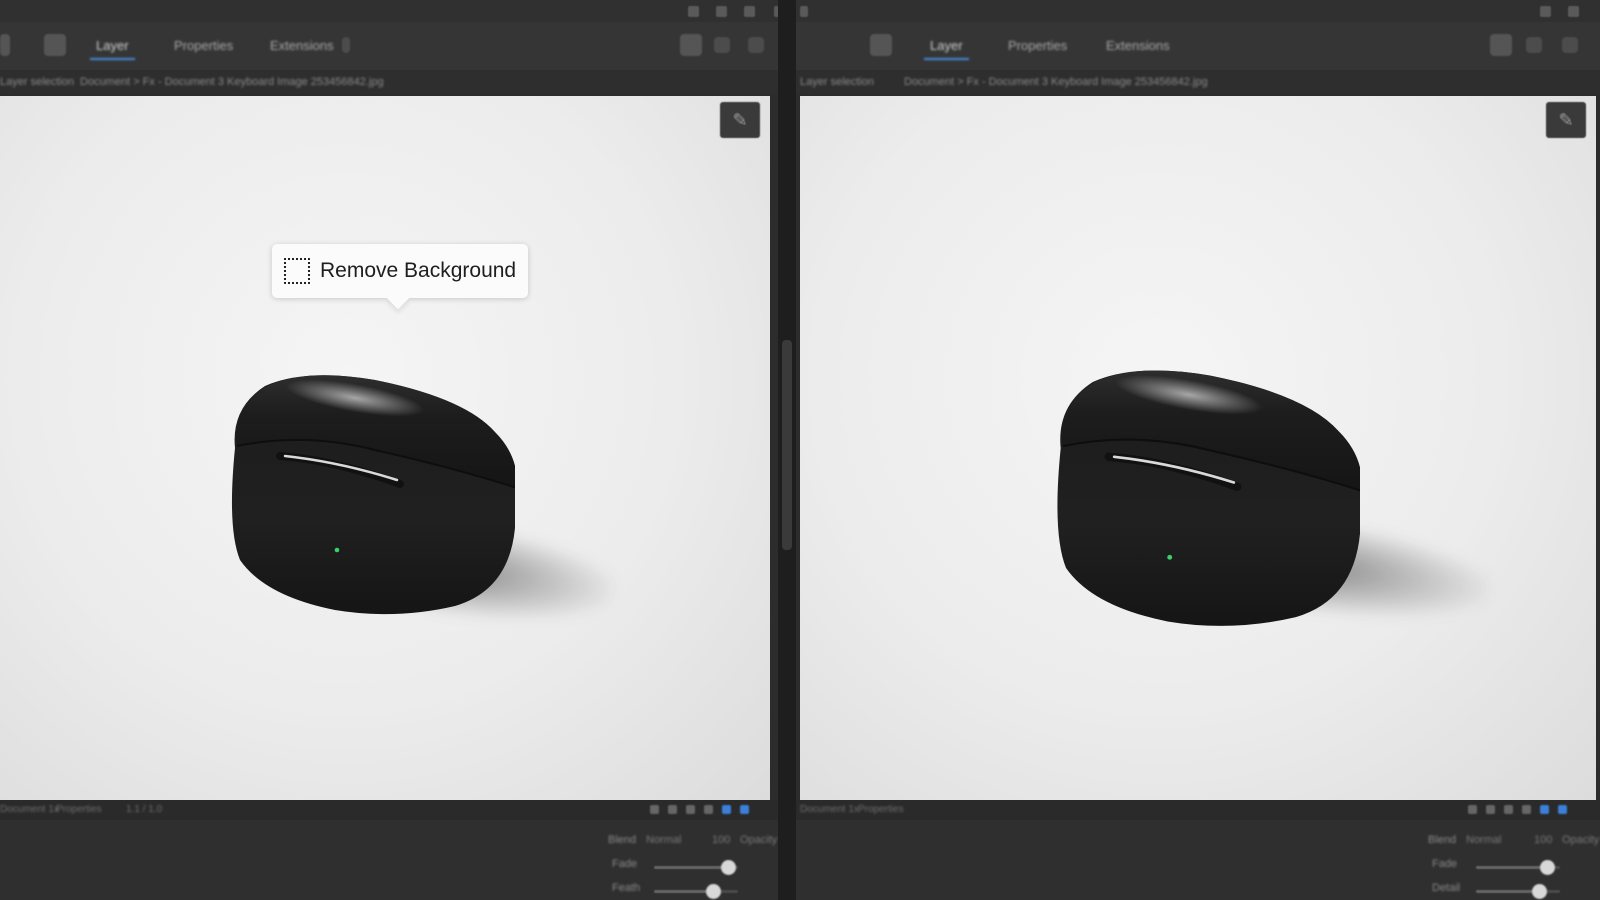 The image size is (1600, 900). I want to click on remove-background-tooltip: Remove Background, so click(400, 271).